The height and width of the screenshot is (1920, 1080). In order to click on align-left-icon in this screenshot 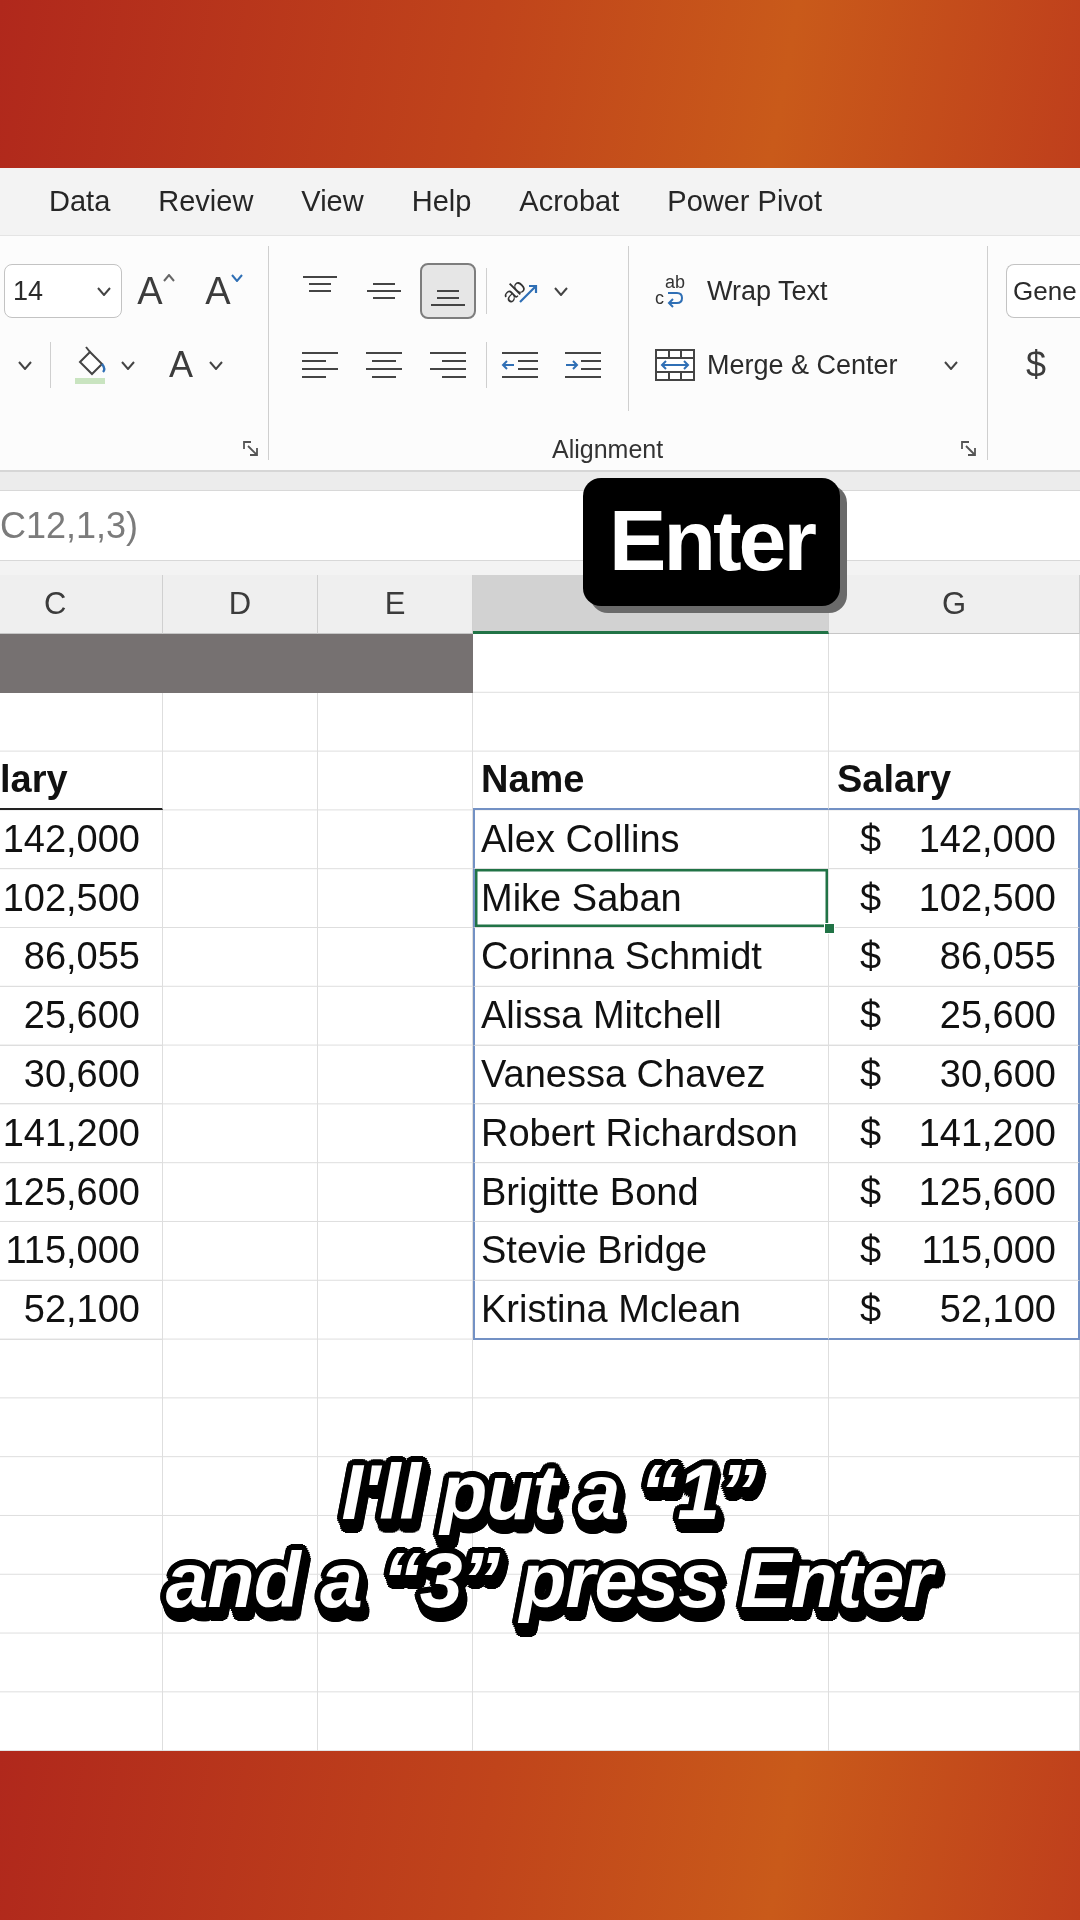, I will do `click(320, 365)`.